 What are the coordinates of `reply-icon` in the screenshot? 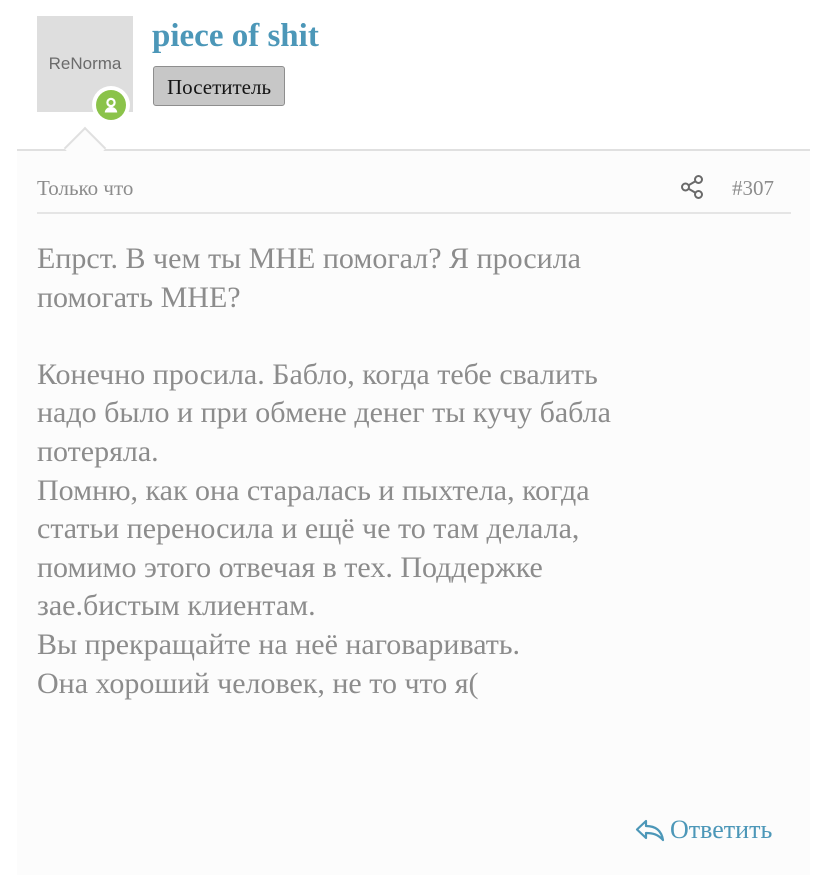 It's located at (650, 830).